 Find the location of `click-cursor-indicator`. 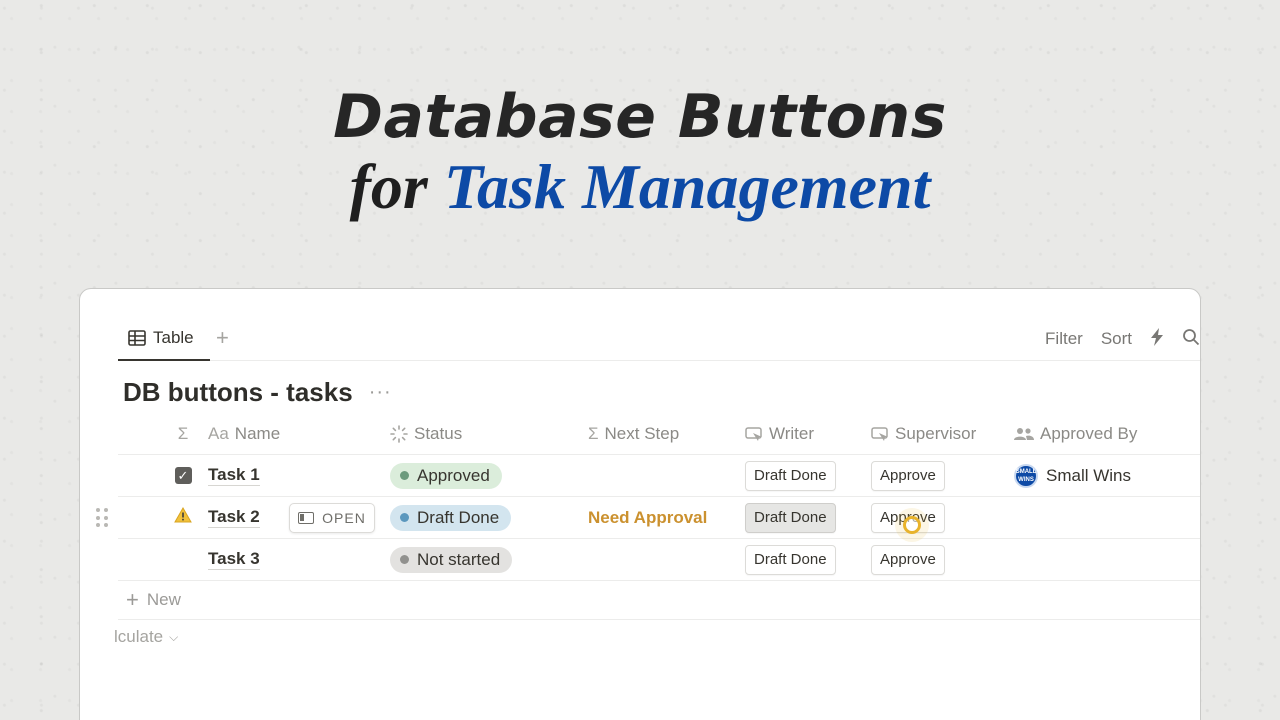

click-cursor-indicator is located at coordinates (912, 525).